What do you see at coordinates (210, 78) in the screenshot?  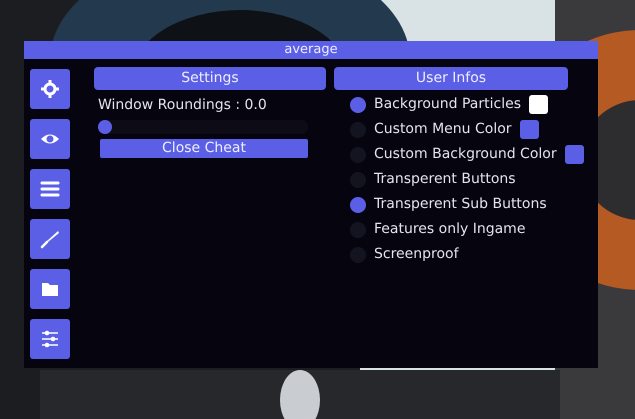 I see `panel-header: Settings` at bounding box center [210, 78].